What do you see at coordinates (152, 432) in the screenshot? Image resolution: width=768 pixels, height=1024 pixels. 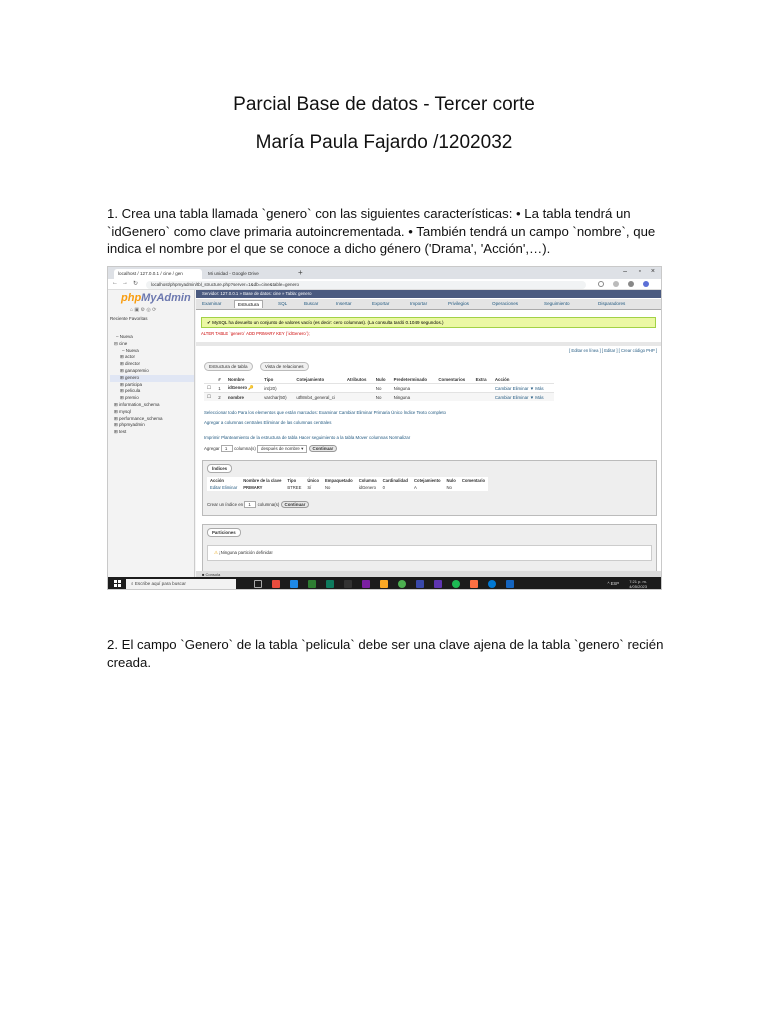 I see `tree-item: ⊞ test` at bounding box center [152, 432].